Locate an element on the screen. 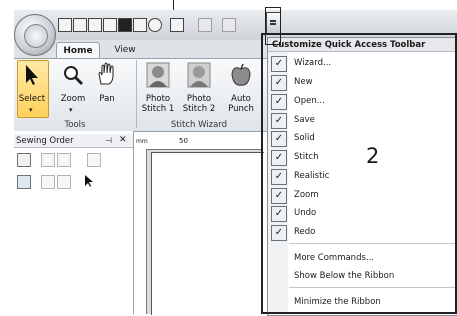 This screenshot has height=316, width=457. redo-qat-icon is located at coordinates (229, 25).